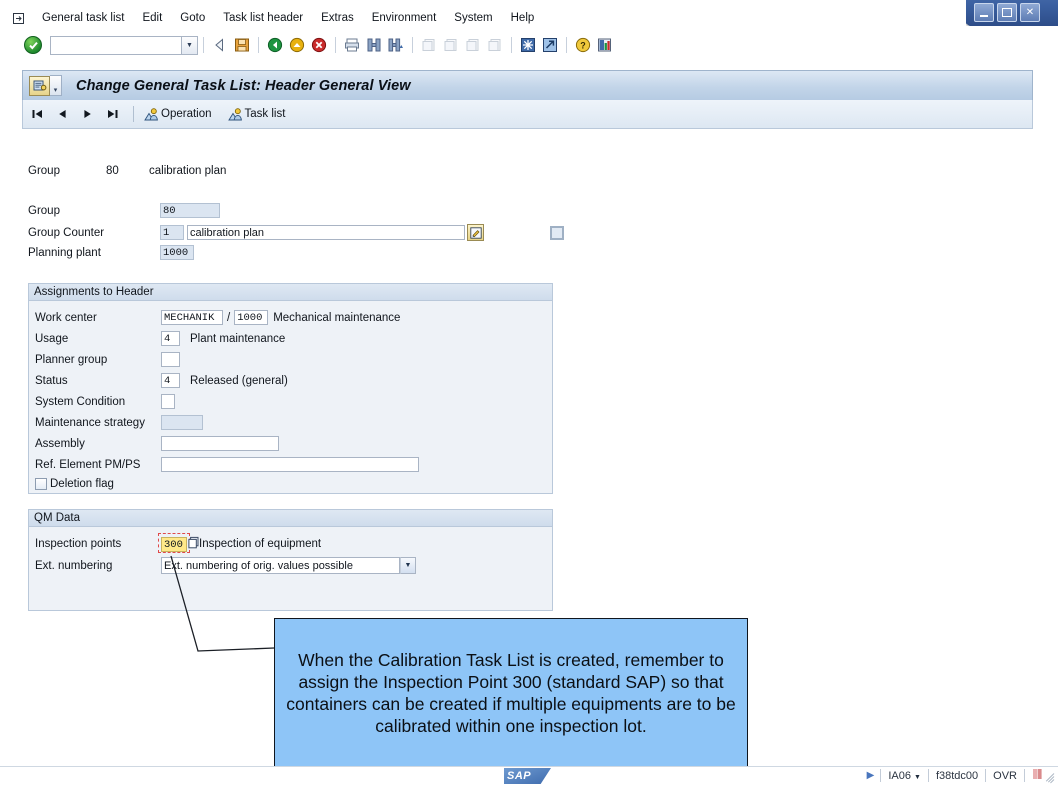  I want to click on value-help-icon, so click(194, 544).